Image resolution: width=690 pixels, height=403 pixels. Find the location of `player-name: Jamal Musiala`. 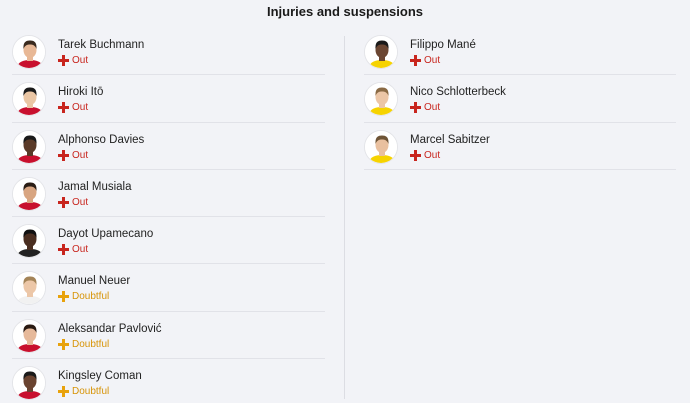

player-name: Jamal Musiala is located at coordinates (95, 186).